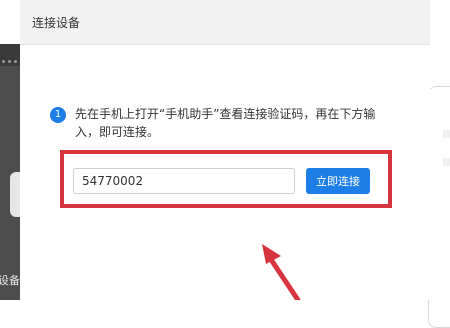  Describe the element at coordinates (281, 272) in the screenshot. I see `annotation-arrow-icon` at that location.